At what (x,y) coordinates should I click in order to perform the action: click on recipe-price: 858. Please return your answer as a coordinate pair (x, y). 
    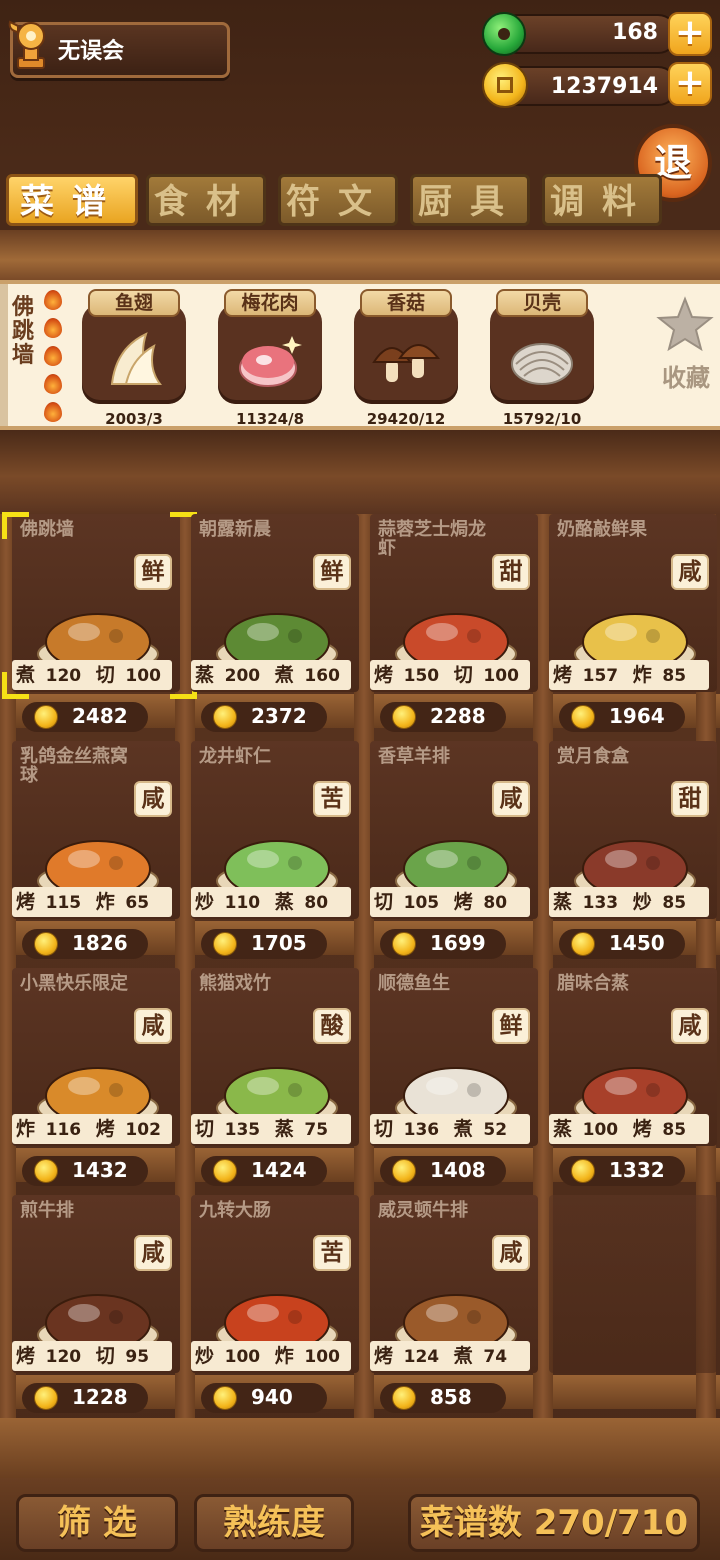
    Looking at the image, I should click on (451, 1397).